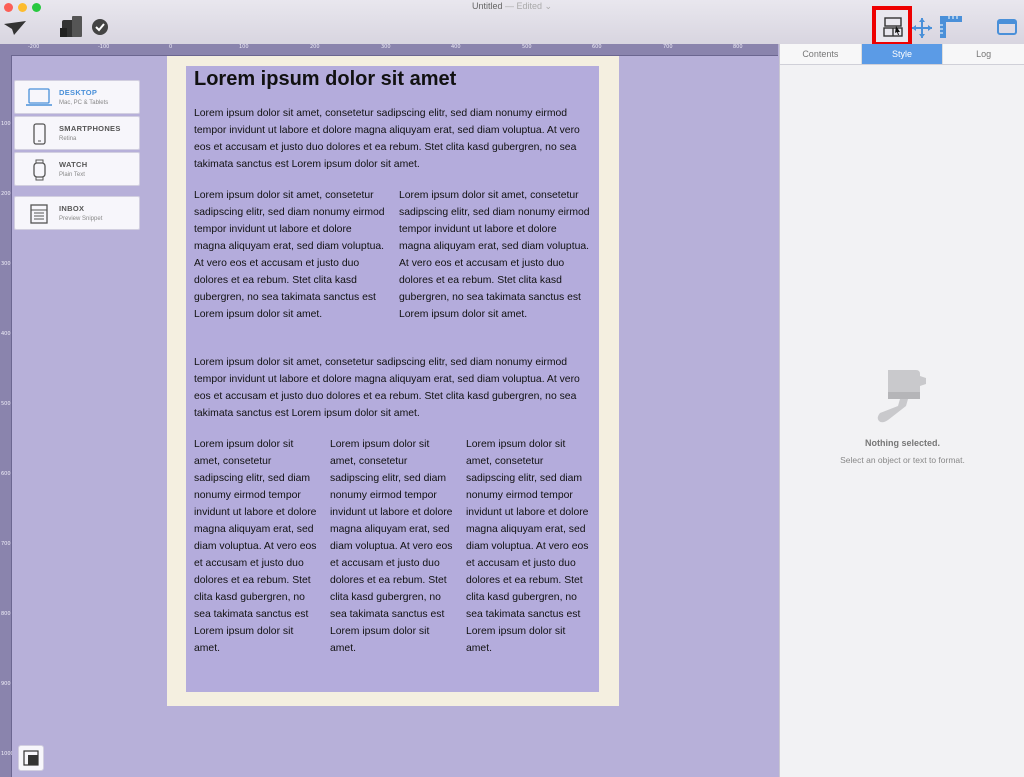 This screenshot has width=1024, height=777. I want to click on paintbrush-icon, so click(900, 398).